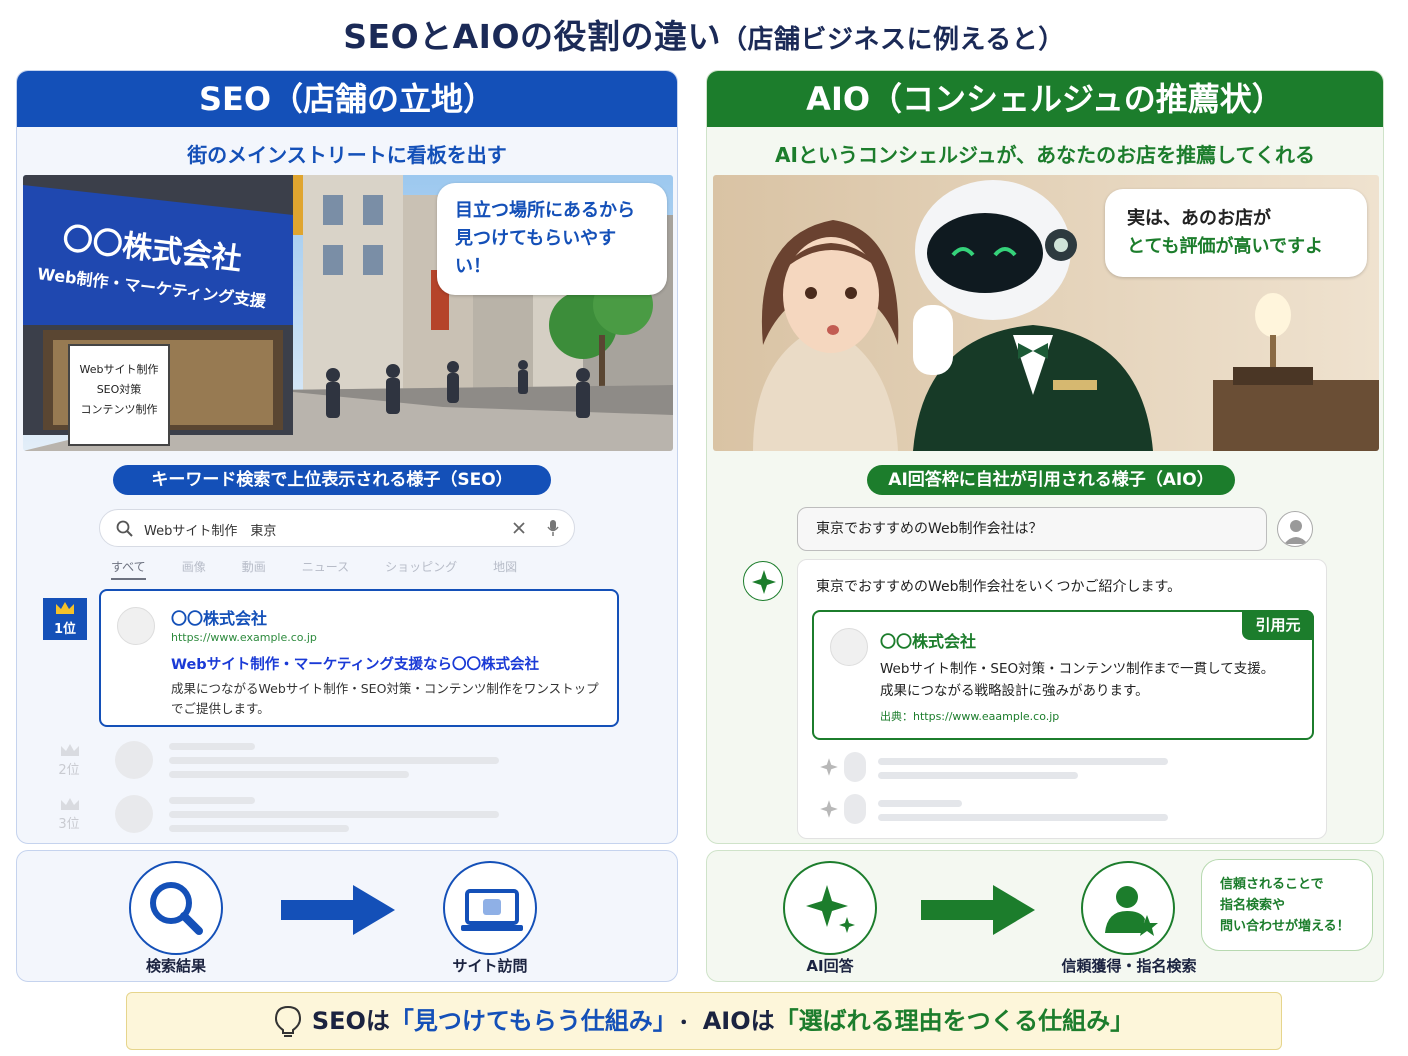  I want to click on title-main: SEOとAIOの役割の違い, so click(532, 36).